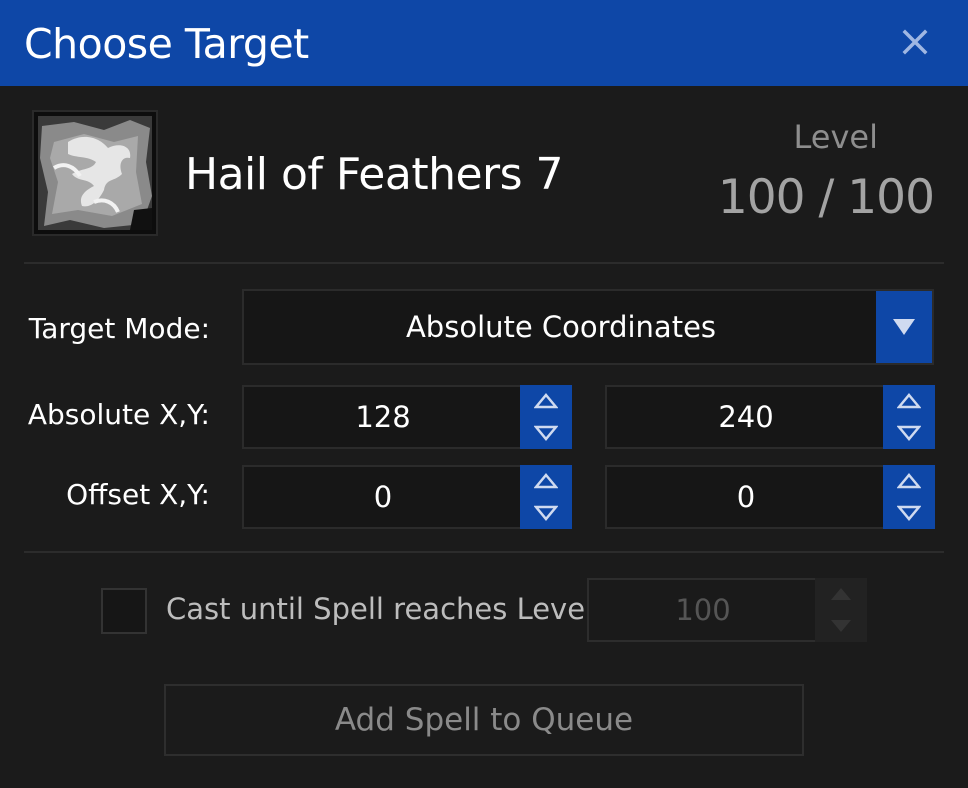  I want to click on offset-x-spin-buttons, so click(546, 497).